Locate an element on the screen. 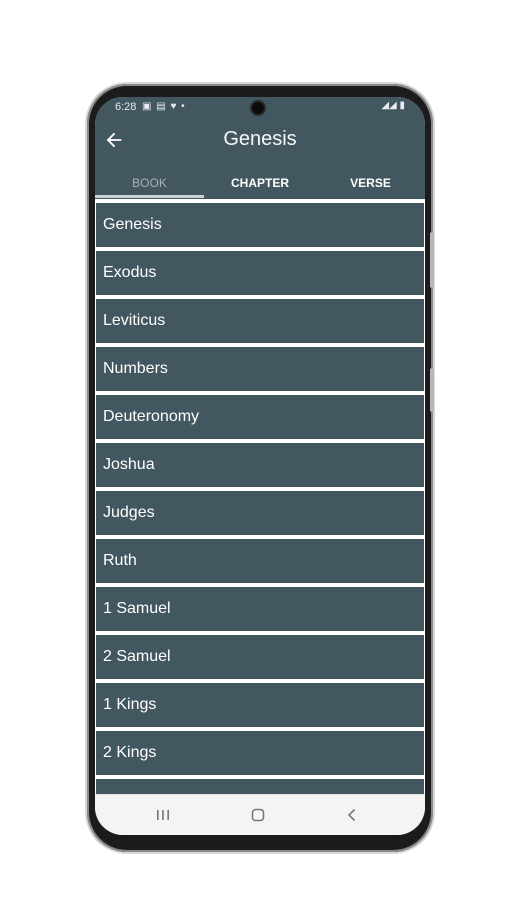 The width and height of the screenshot is (519, 900). tab-book: BOOK is located at coordinates (149, 185).